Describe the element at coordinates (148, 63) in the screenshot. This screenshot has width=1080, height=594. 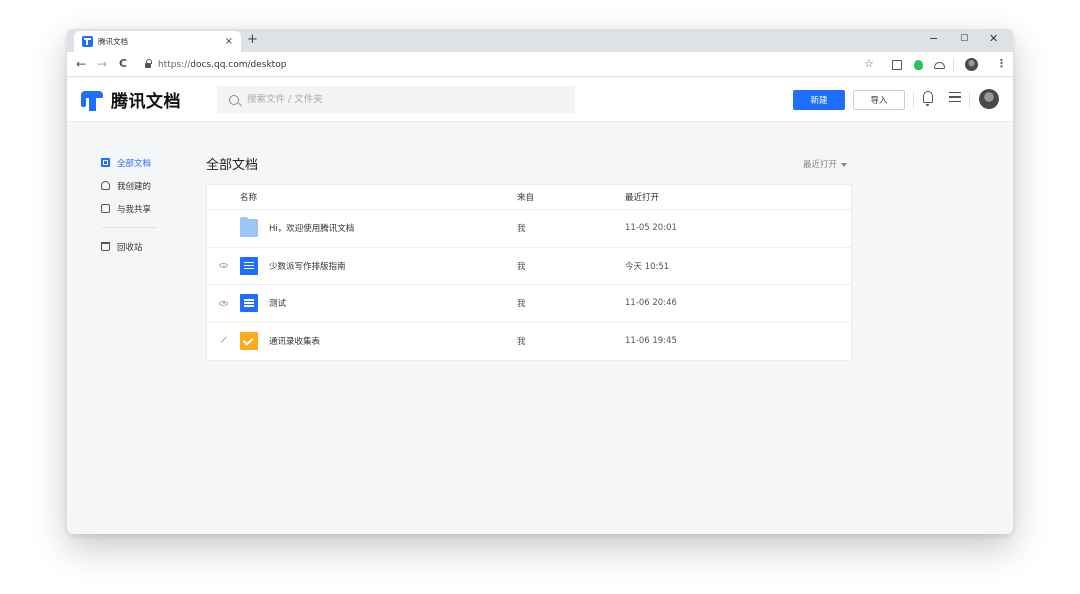
I see `lock-icon` at that location.